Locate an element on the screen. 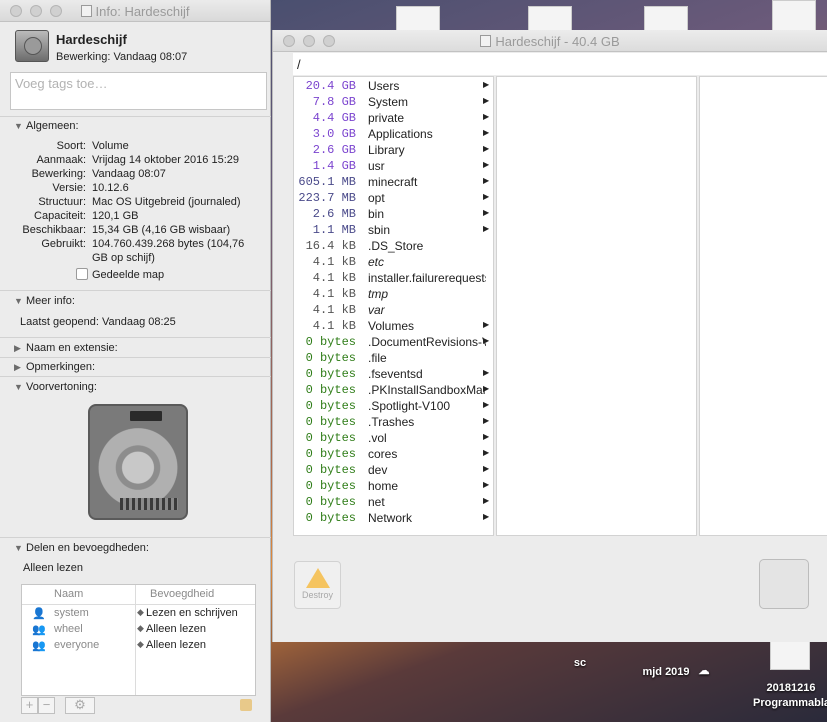 This screenshot has height=722, width=827. info-value: 120,1 GB is located at coordinates (115, 216).